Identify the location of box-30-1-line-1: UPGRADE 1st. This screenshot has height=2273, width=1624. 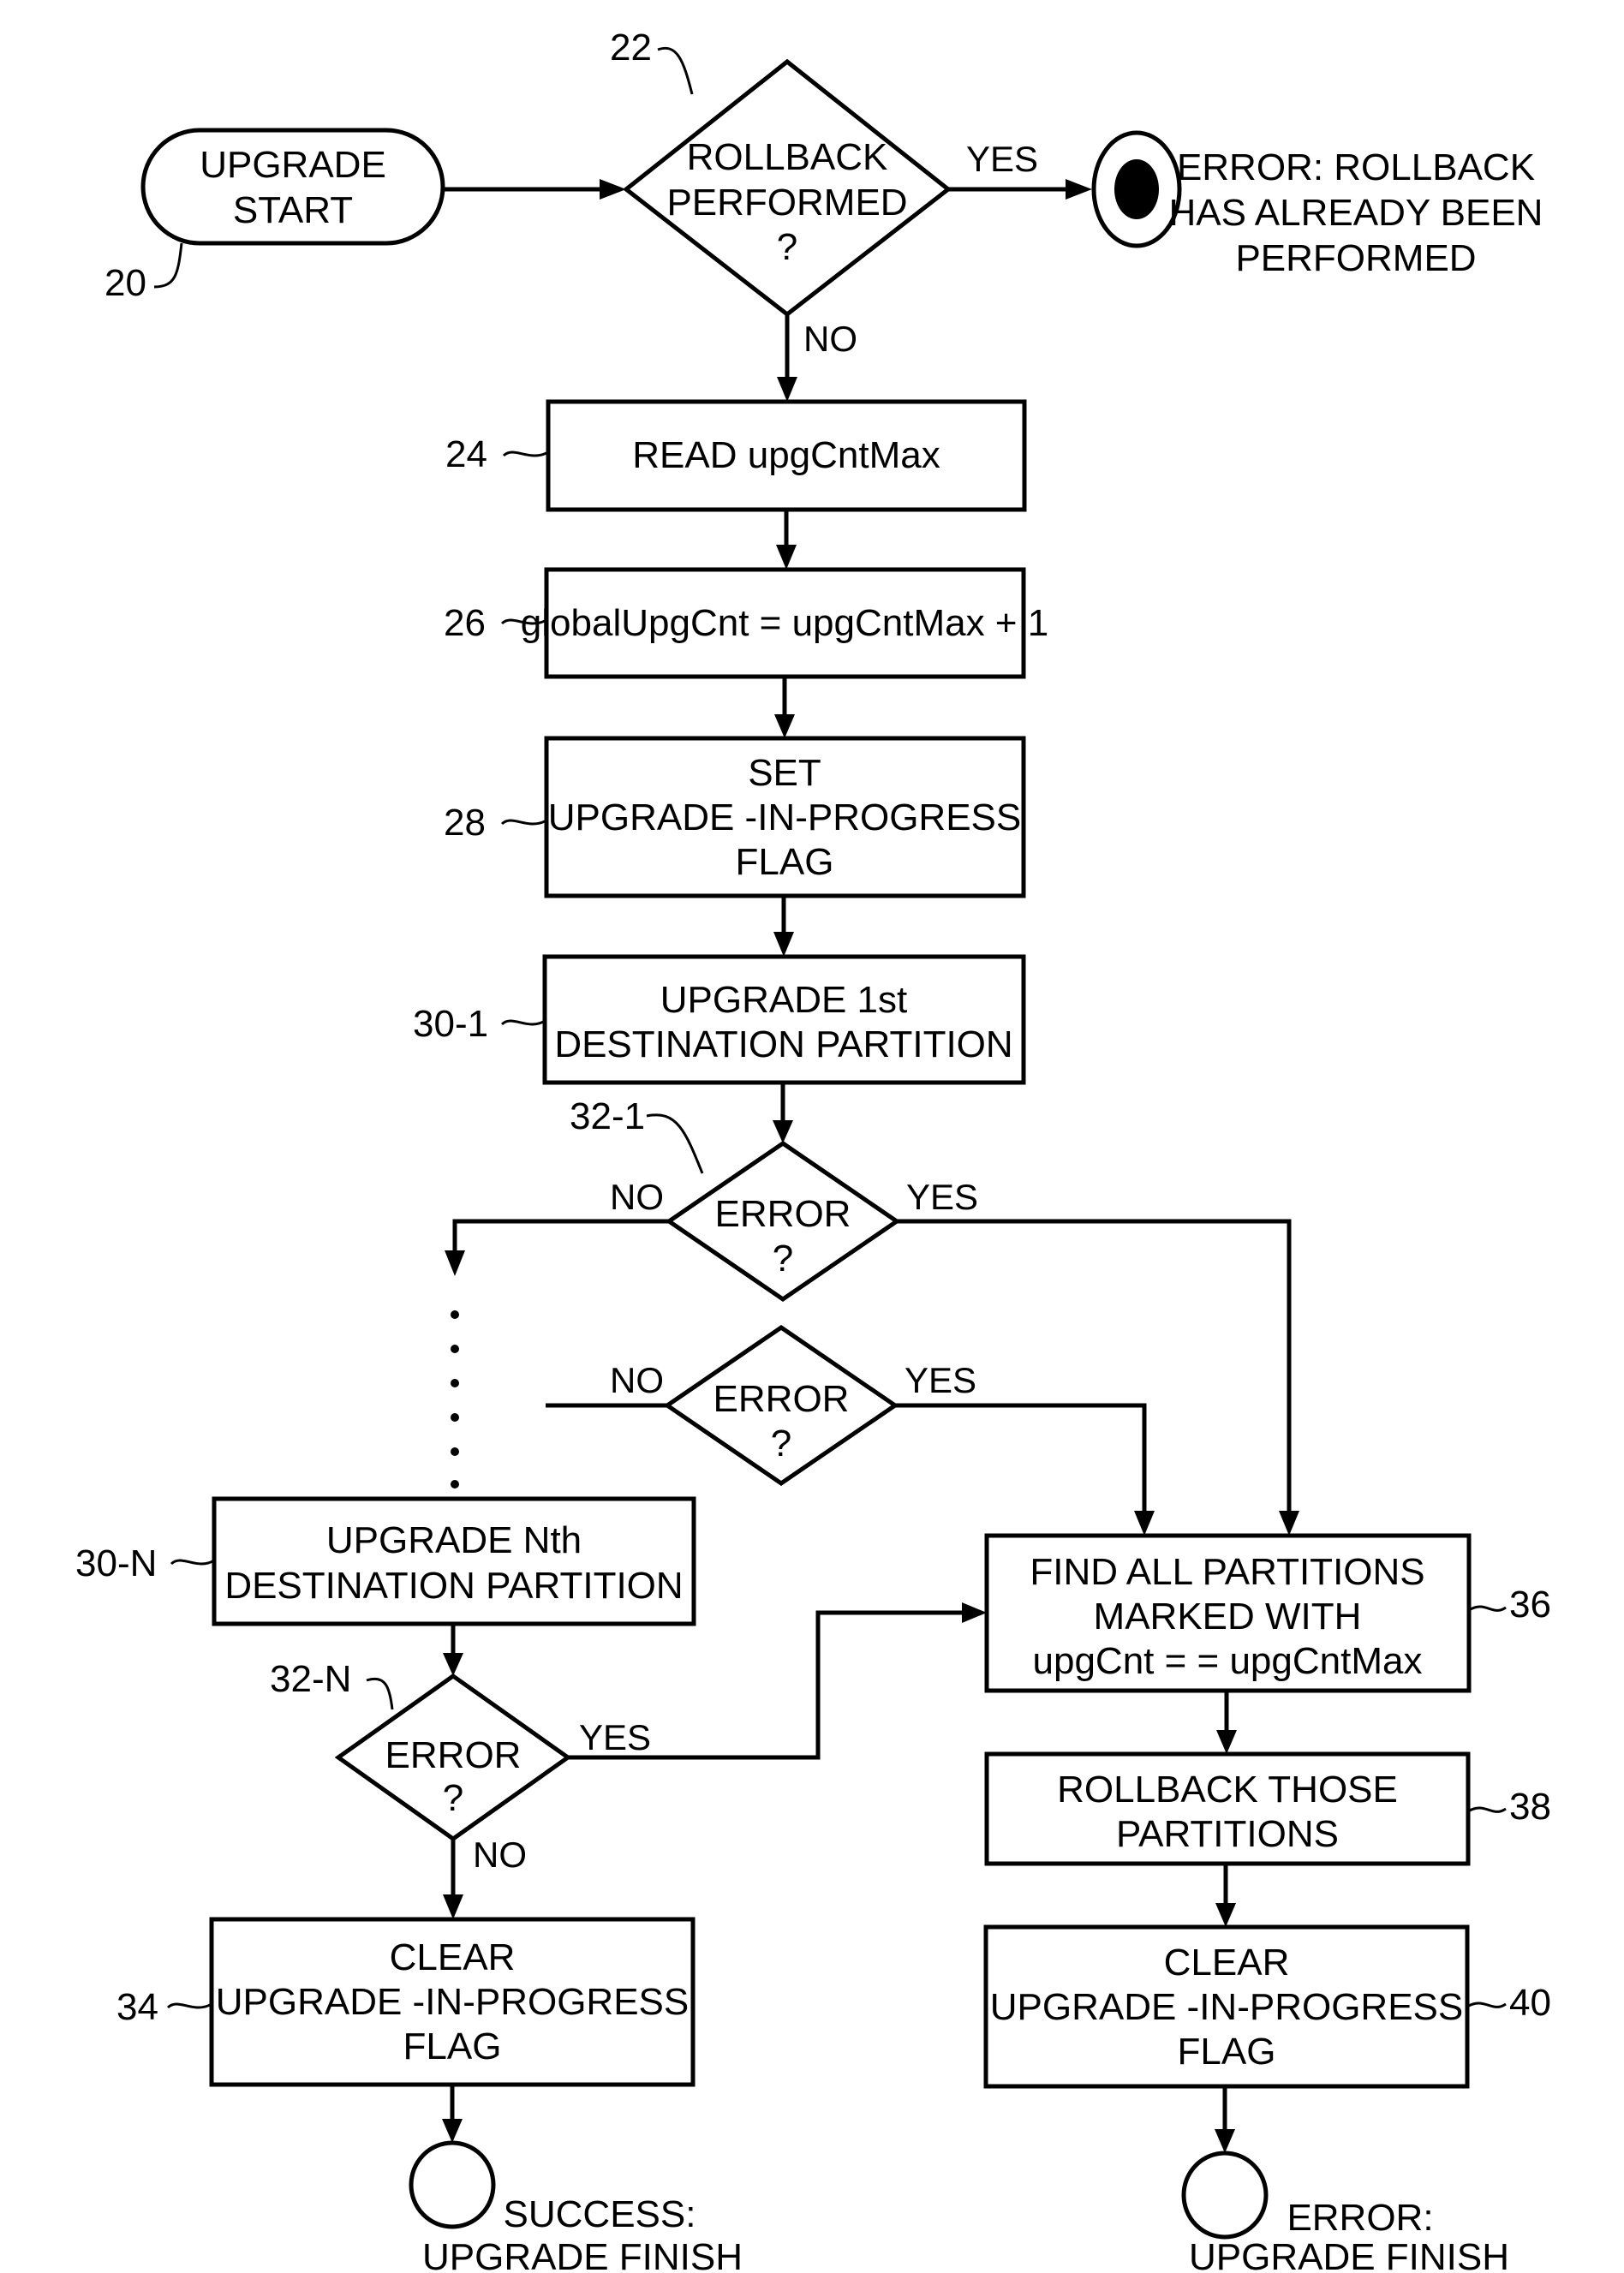
(784, 1000).